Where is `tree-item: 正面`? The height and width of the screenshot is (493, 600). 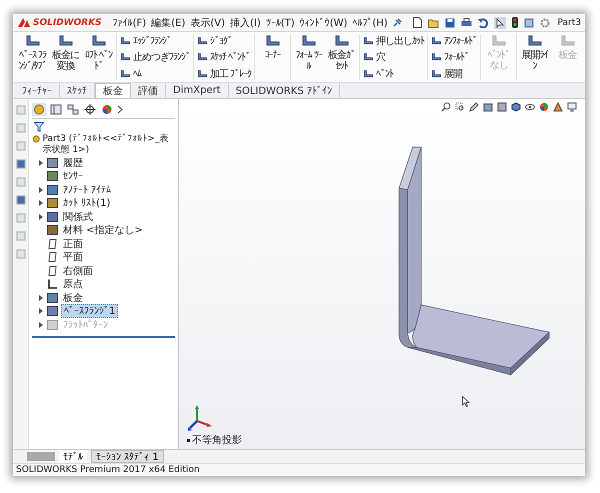
tree-item: 正面 is located at coordinates (73, 243).